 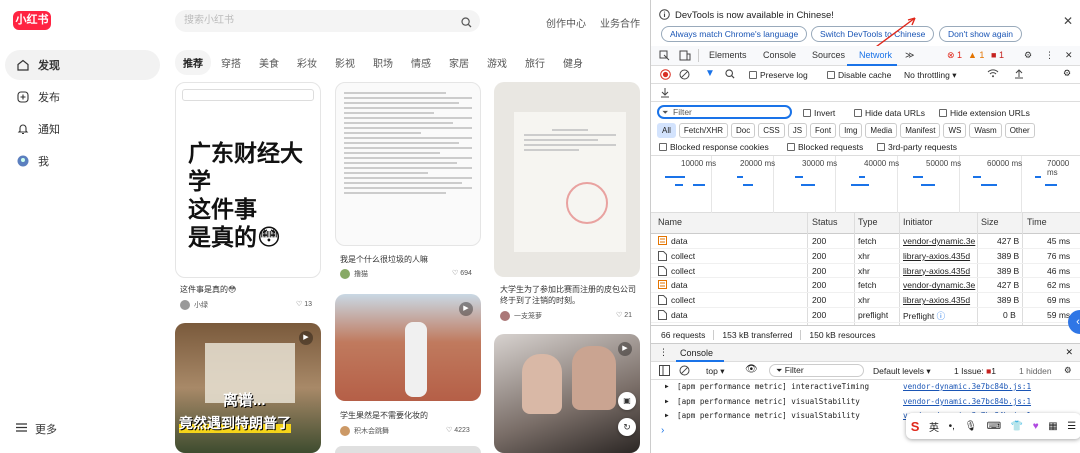 What do you see at coordinates (990, 222) in the screenshot?
I see `column-header-size: Size` at bounding box center [990, 222].